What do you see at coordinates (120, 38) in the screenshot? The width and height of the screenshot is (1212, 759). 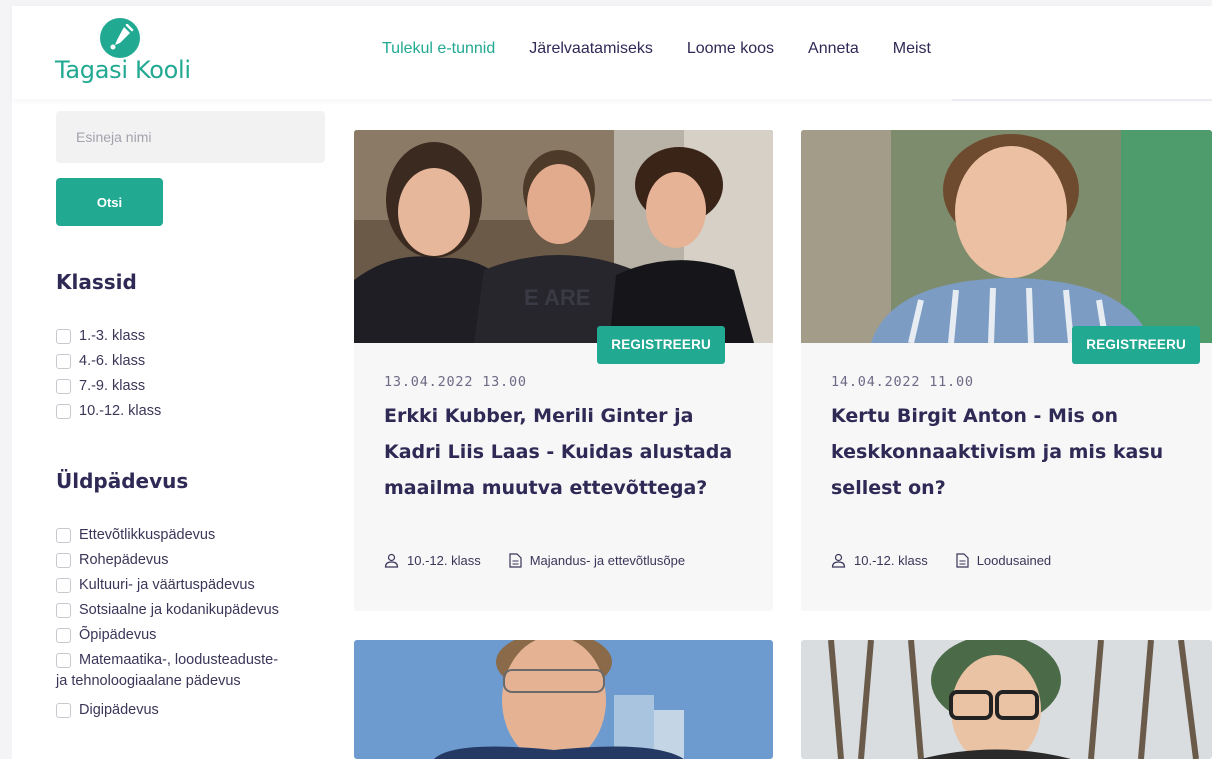 I see `bell-logo-icon` at bounding box center [120, 38].